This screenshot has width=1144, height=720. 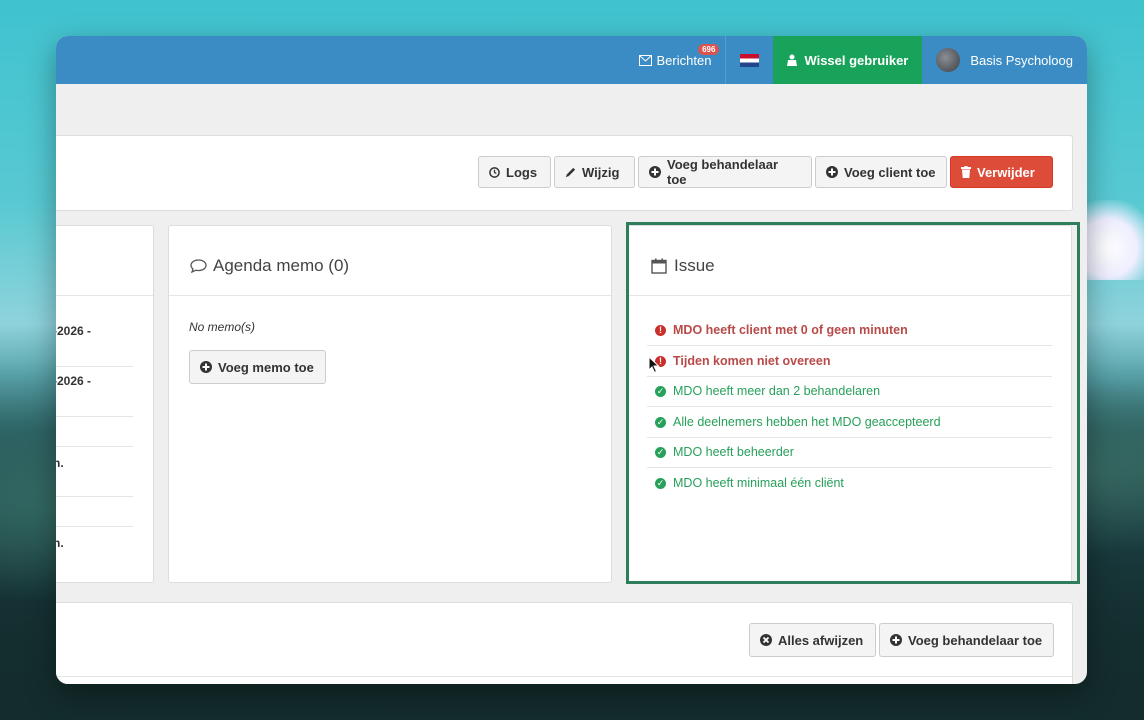 What do you see at coordinates (522, 172) in the screenshot?
I see `logs-label: Logs` at bounding box center [522, 172].